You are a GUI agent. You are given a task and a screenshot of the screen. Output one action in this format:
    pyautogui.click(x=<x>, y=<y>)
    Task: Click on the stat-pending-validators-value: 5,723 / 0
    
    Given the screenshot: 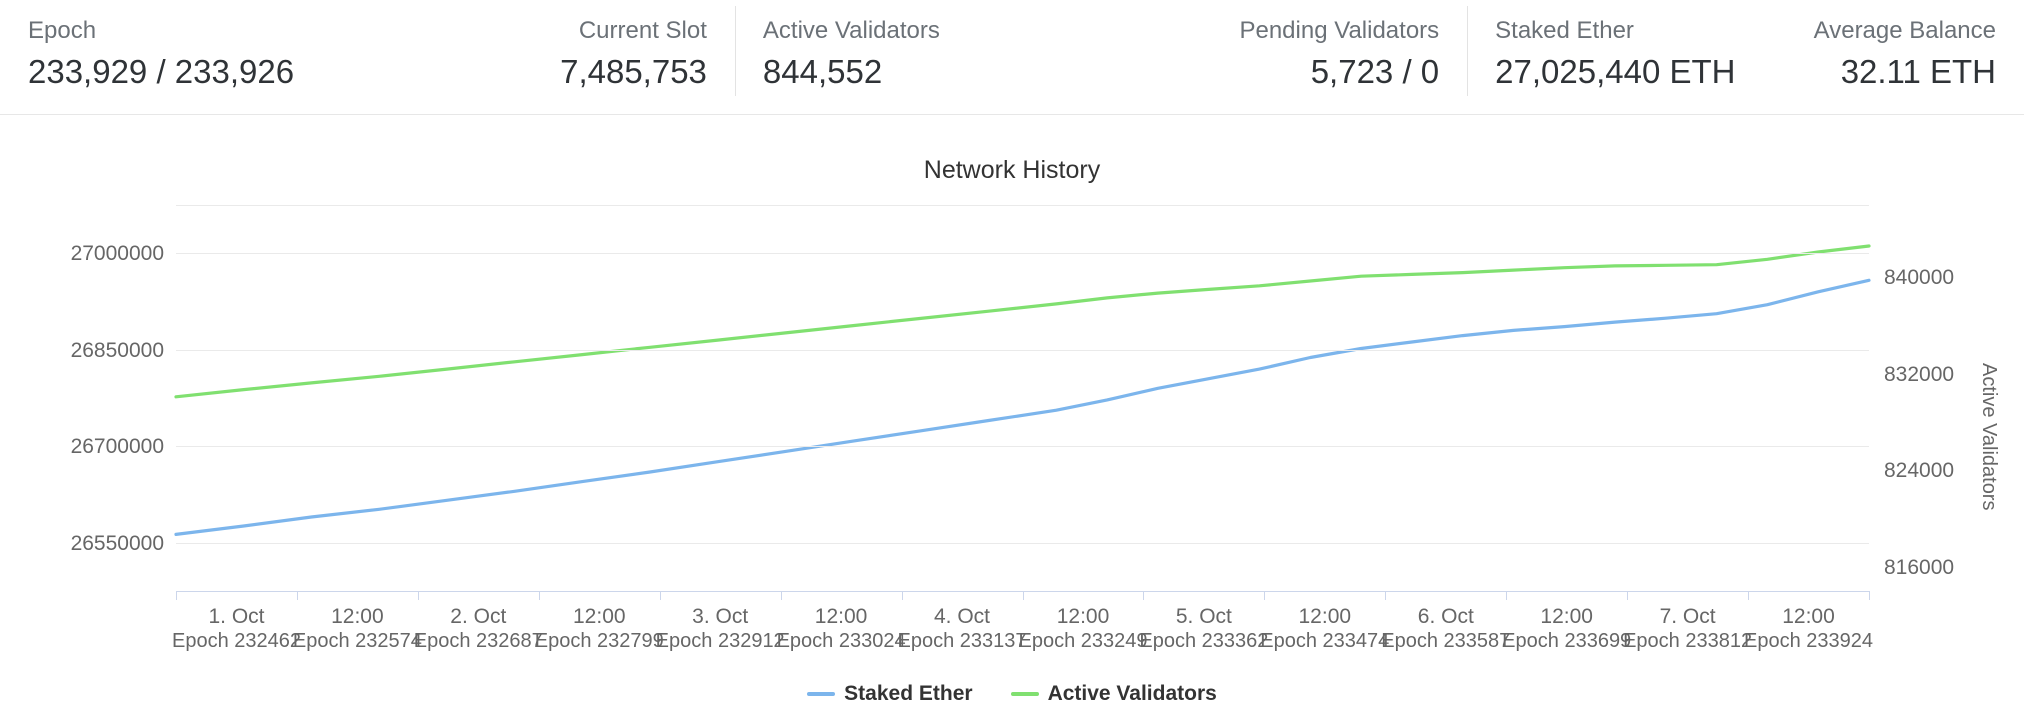 What is the action you would take?
    pyautogui.click(x=1375, y=71)
    